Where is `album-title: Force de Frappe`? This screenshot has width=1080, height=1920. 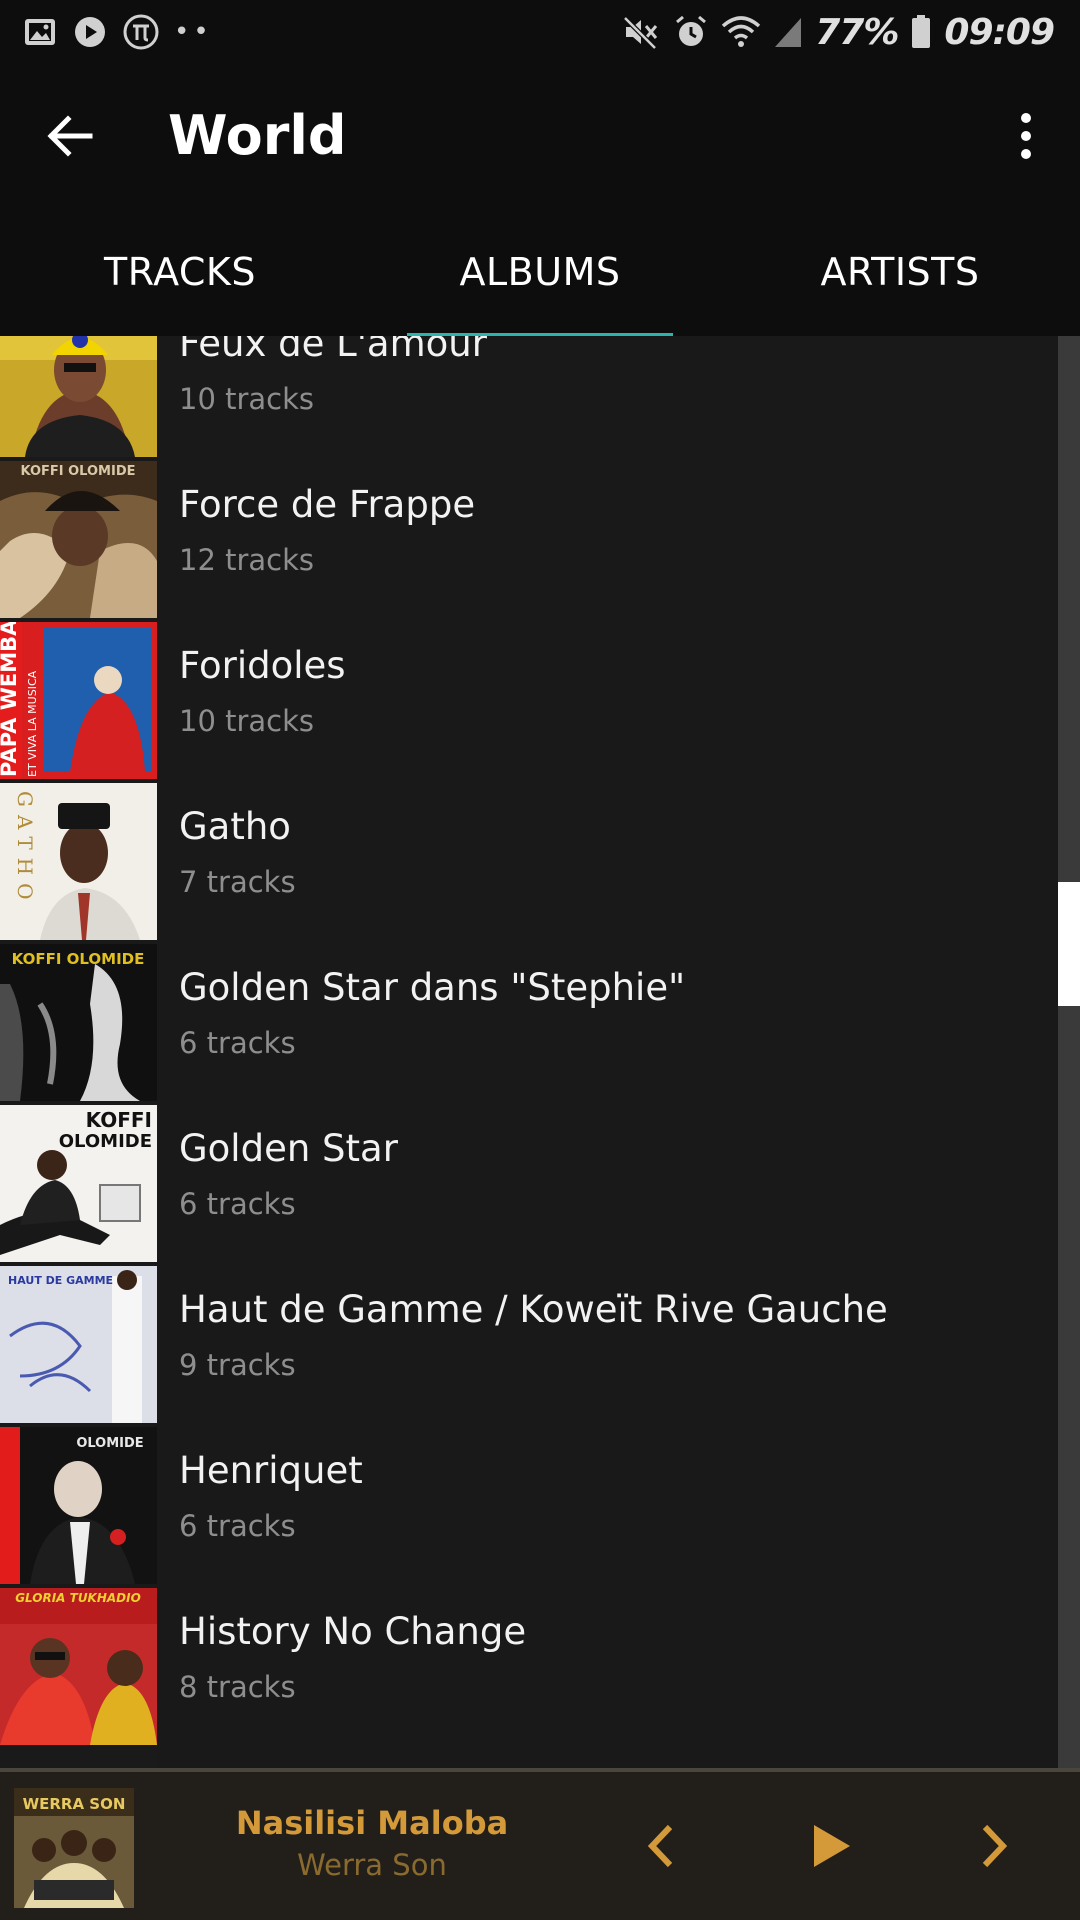
album-title: Force de Frappe is located at coordinates (327, 504).